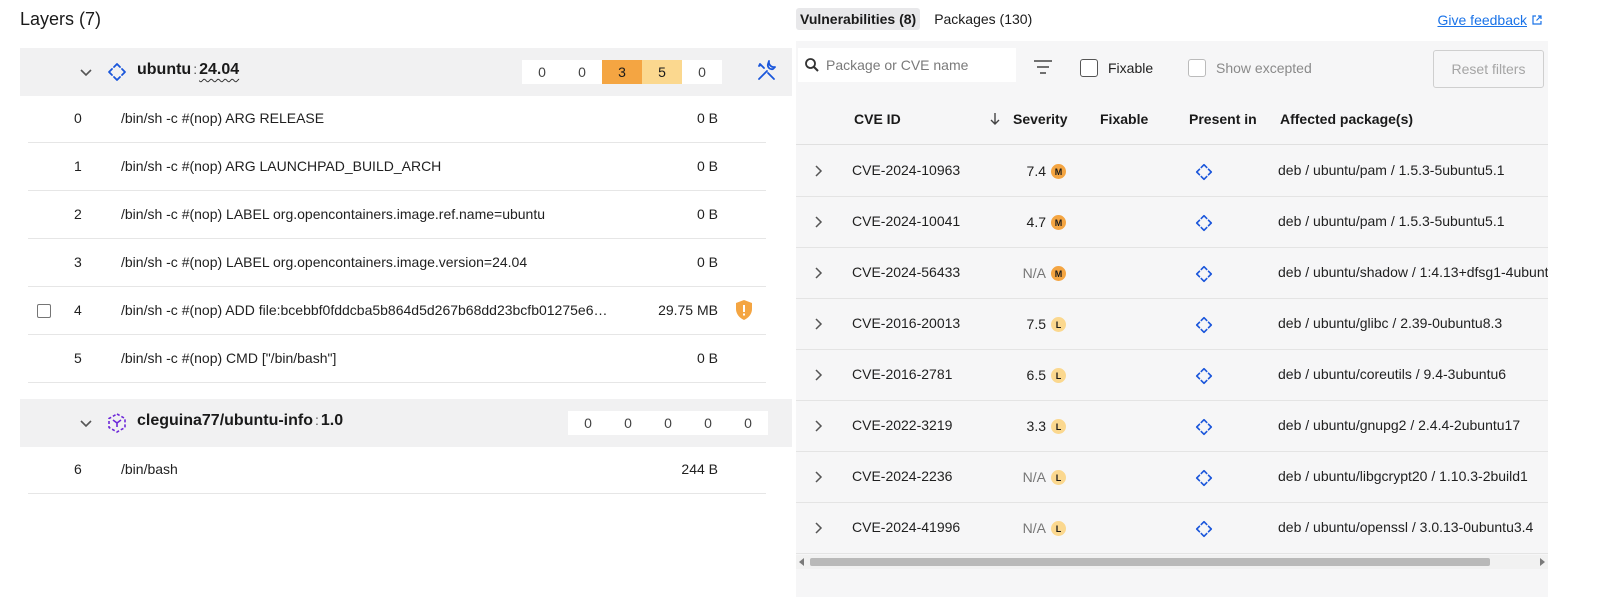  I want to click on affected-package: deb / ubuntu/gnupg2 / 2.4.4-2ubuntu17, so click(1399, 425).